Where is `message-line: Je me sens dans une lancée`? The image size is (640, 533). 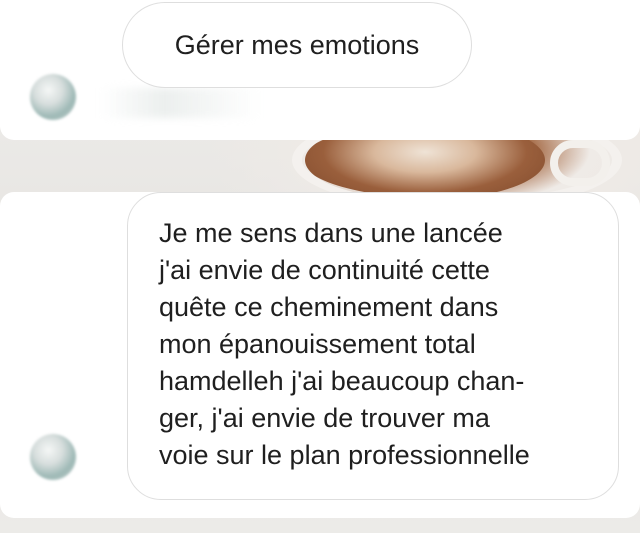
message-line: Je me sens dans une lancée is located at coordinates (331, 233).